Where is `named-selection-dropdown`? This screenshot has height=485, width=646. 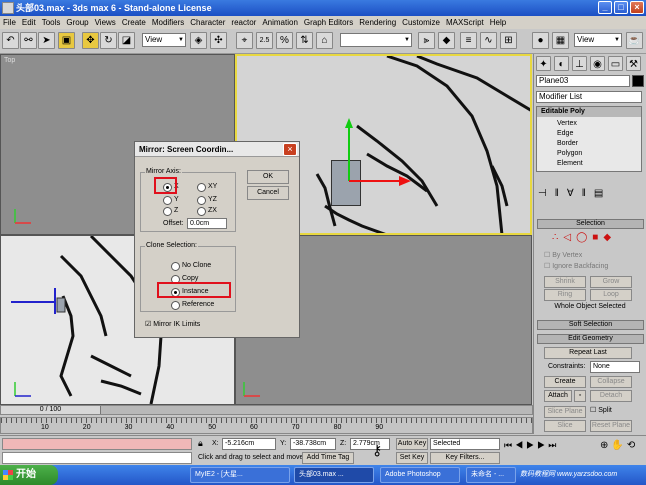
named-selection-dropdown is located at coordinates (376, 40).